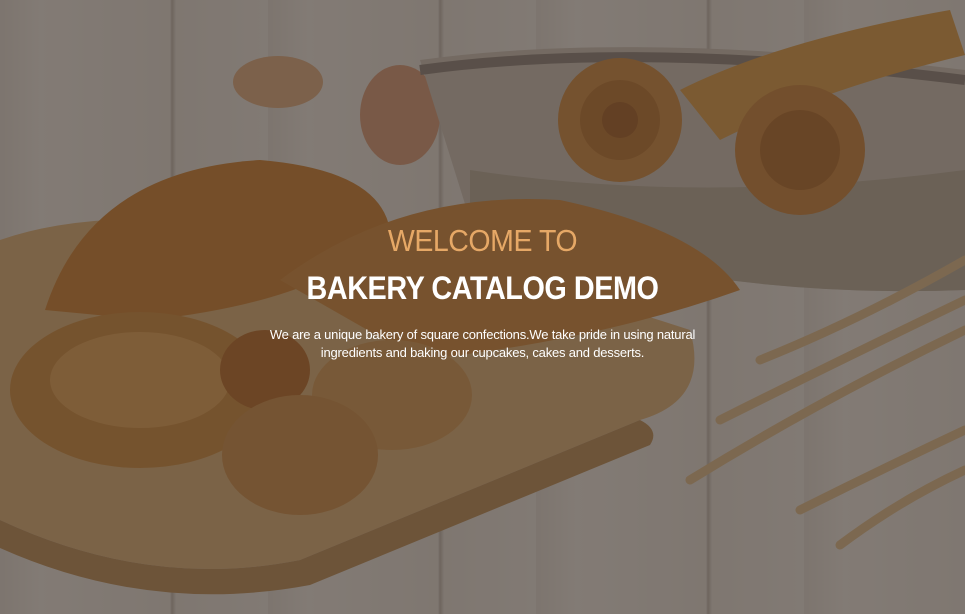 Image resolution: width=965 pixels, height=614 pixels. I want to click on welcome-heading: WELCOME TO, so click(482, 240).